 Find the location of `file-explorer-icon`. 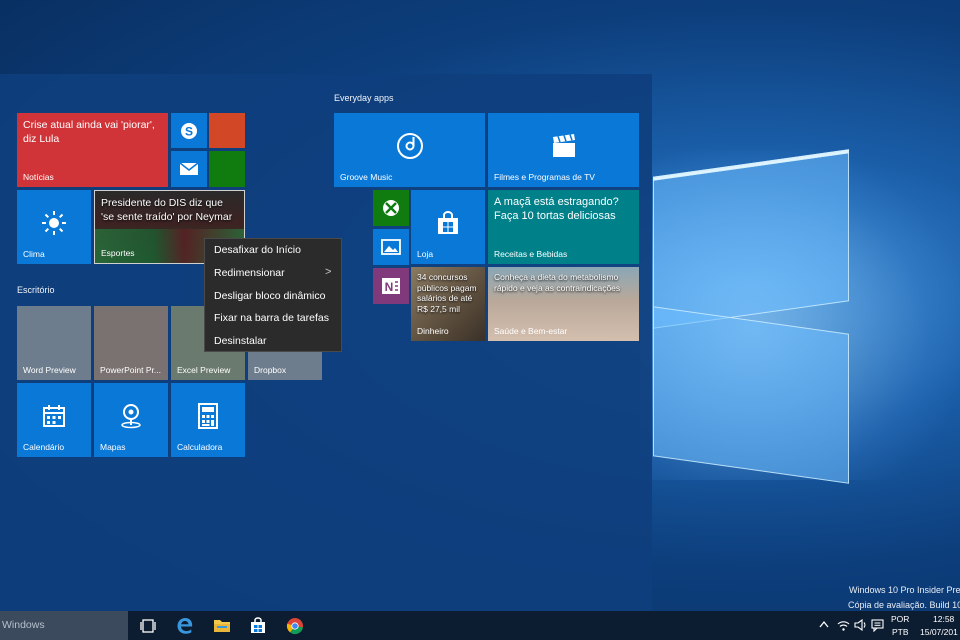

file-explorer-icon is located at coordinates (222, 625).